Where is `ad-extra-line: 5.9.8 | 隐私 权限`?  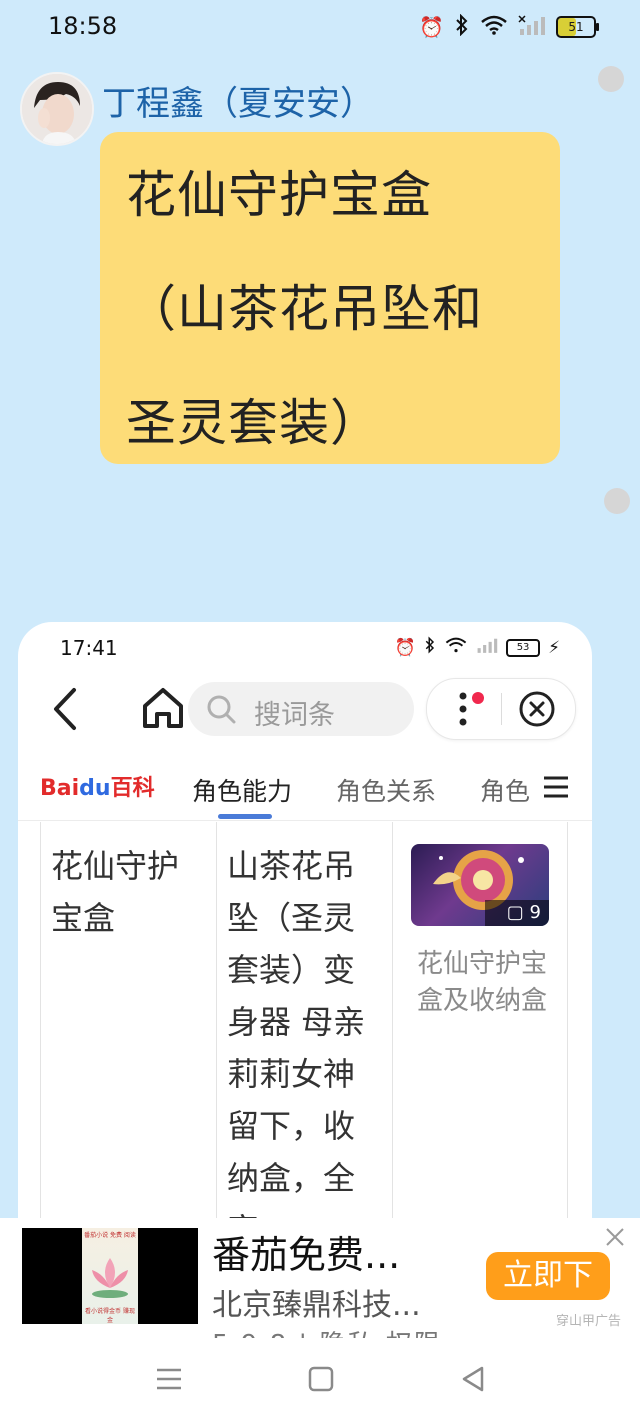
ad-extra-line: 5.9.8 | 隐私 权限 is located at coordinates (327, 1331).